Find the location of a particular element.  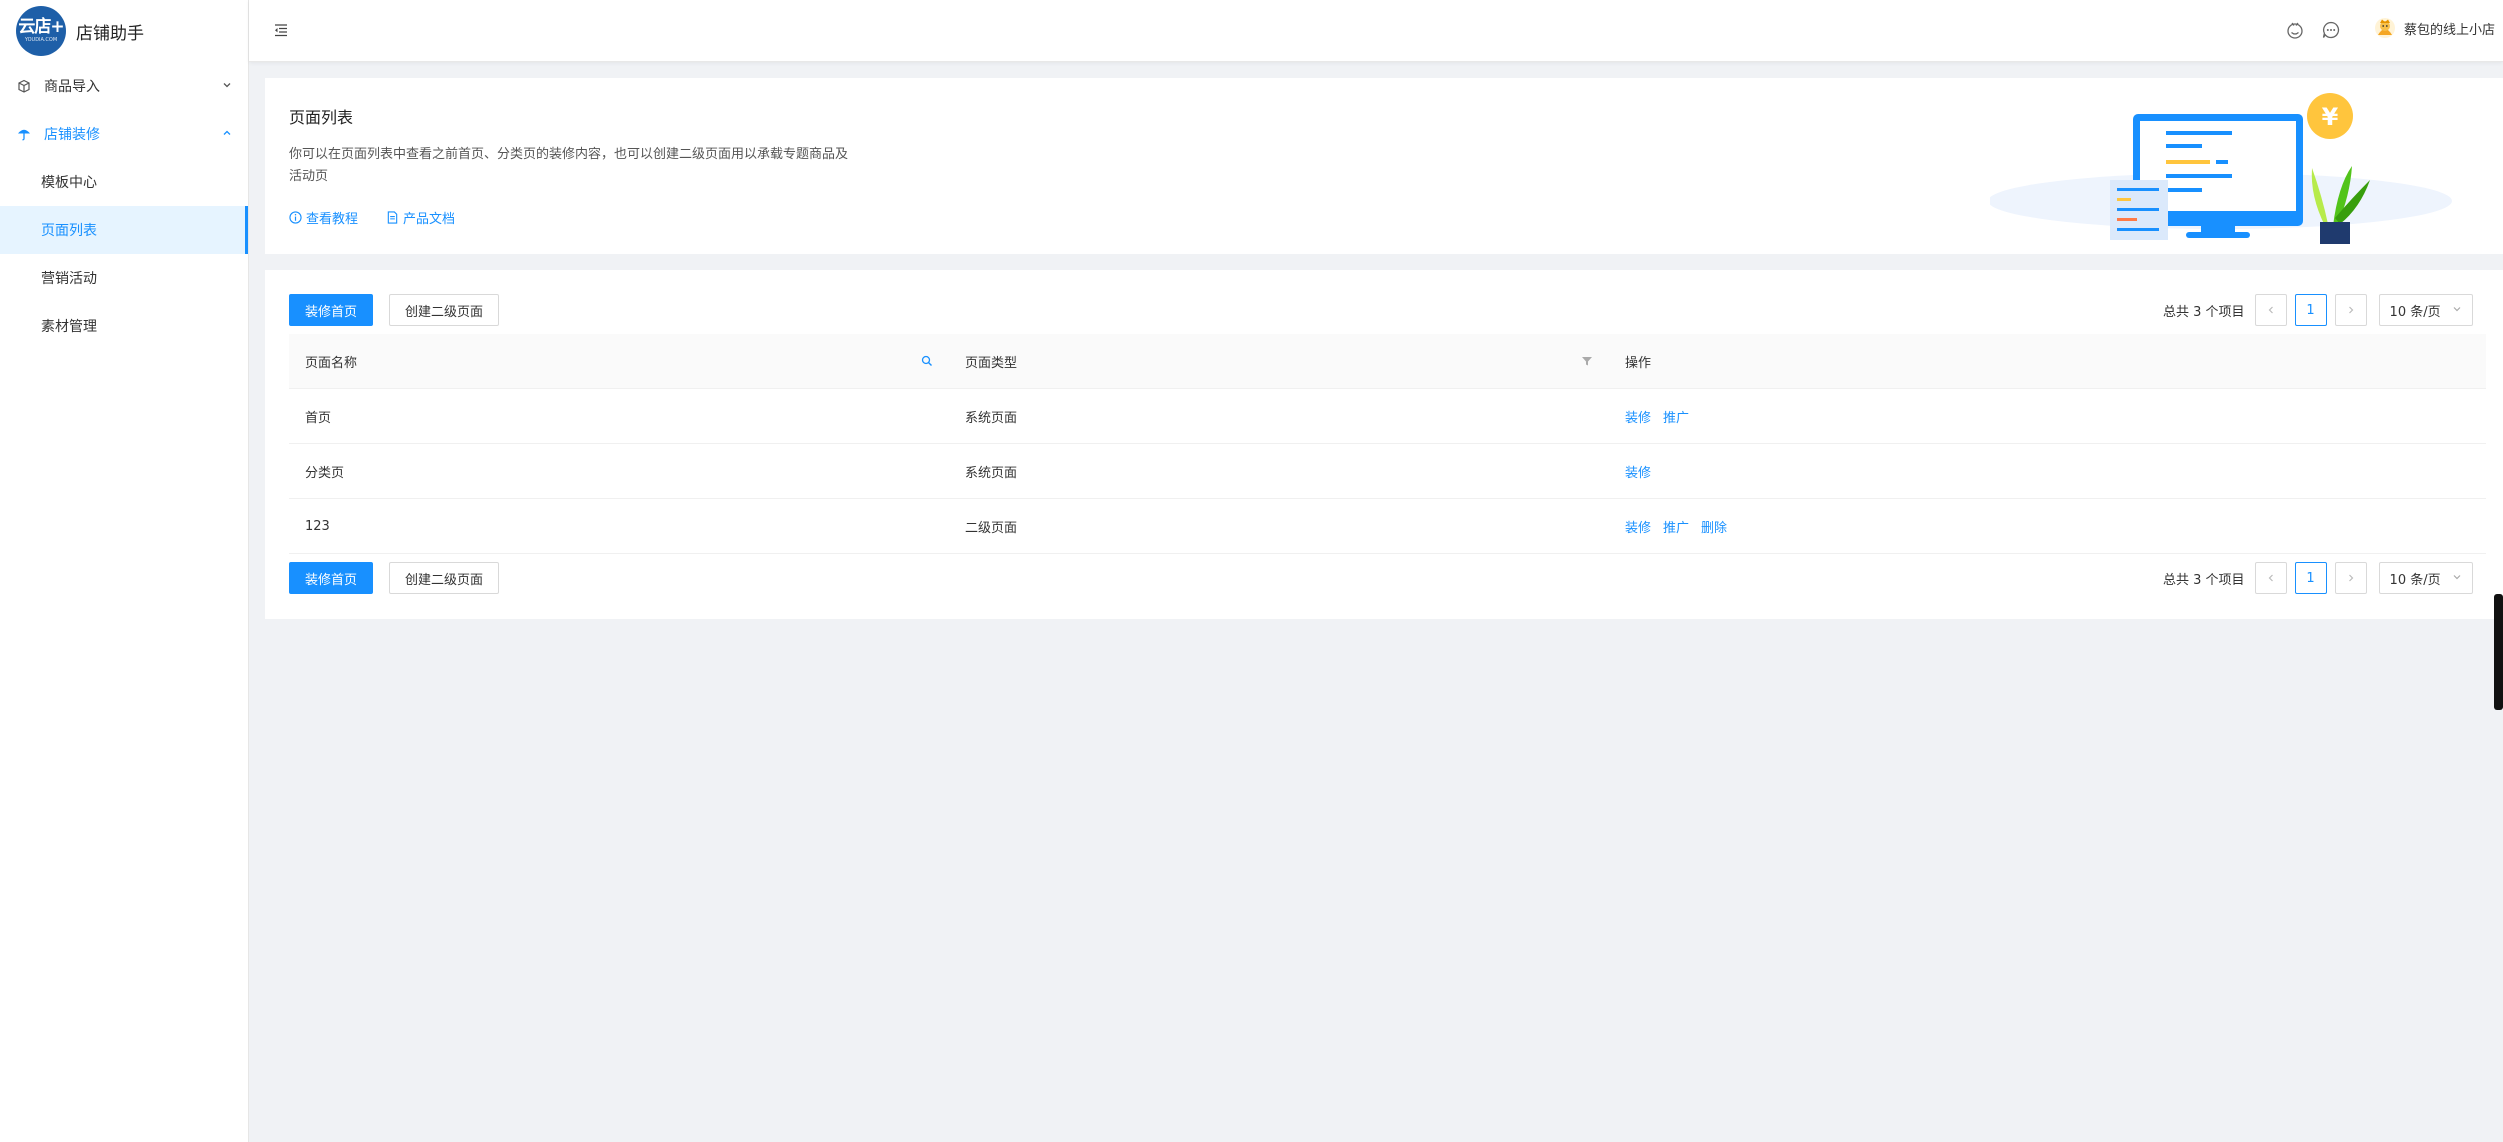

page-title: 页面列表 is located at coordinates (321, 117).